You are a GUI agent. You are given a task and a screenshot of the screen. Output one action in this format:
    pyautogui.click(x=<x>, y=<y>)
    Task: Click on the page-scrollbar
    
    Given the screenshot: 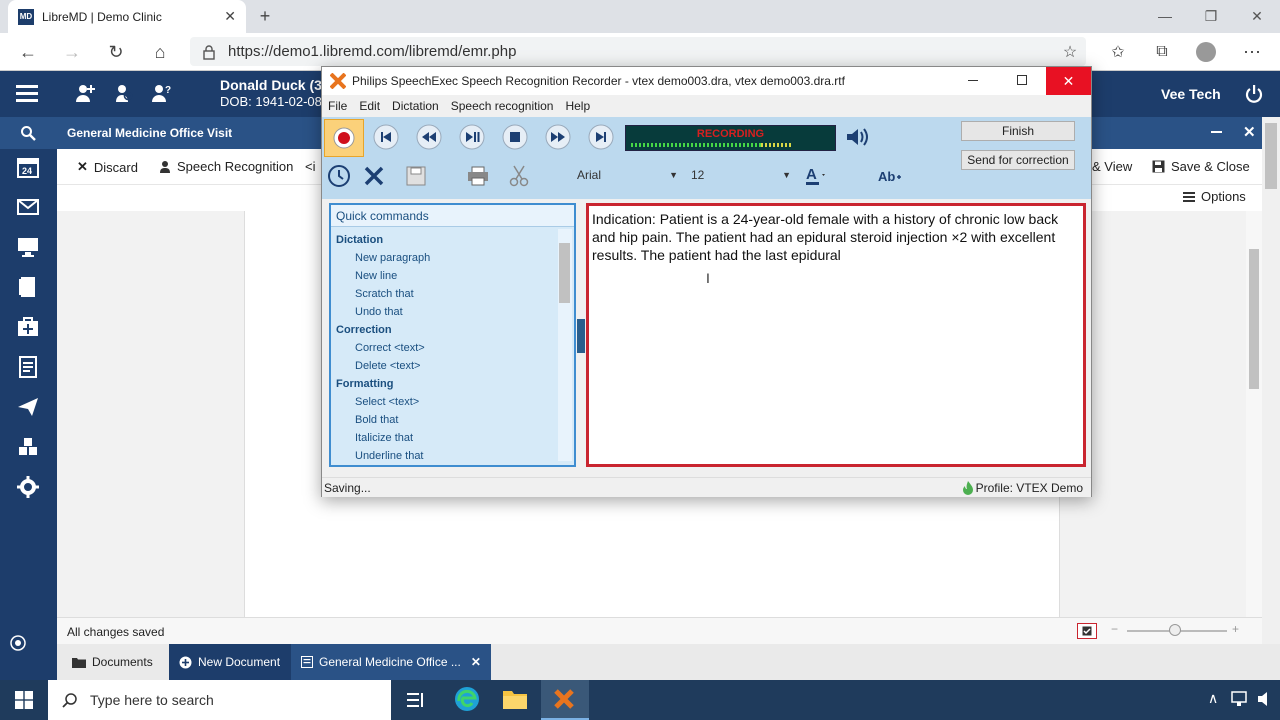 What is the action you would take?
    pyautogui.click(x=1271, y=398)
    